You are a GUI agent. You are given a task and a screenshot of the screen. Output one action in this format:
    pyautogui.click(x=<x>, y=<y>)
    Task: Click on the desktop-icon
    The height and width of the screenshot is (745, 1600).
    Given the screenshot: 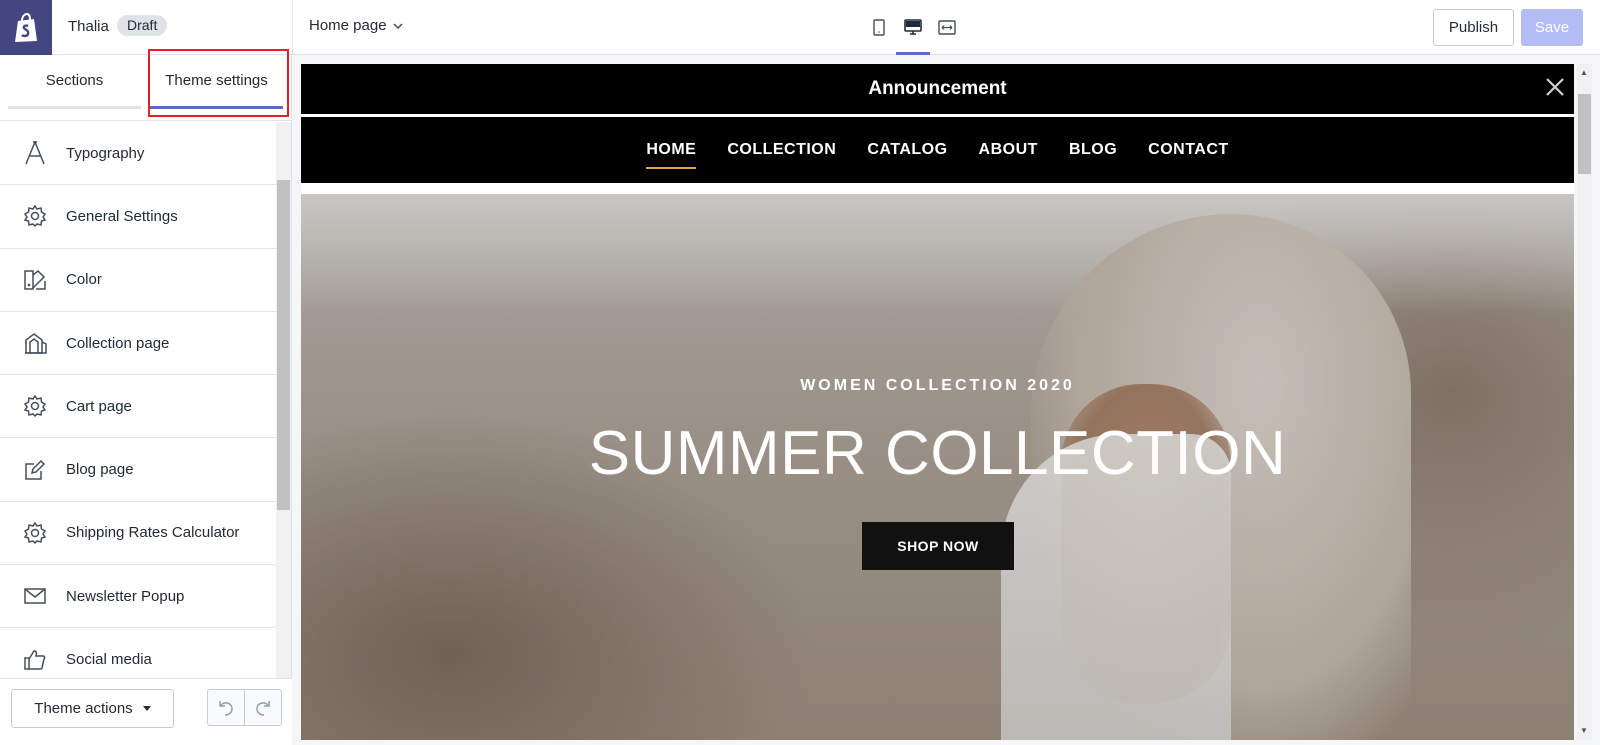 What is the action you would take?
    pyautogui.click(x=913, y=26)
    